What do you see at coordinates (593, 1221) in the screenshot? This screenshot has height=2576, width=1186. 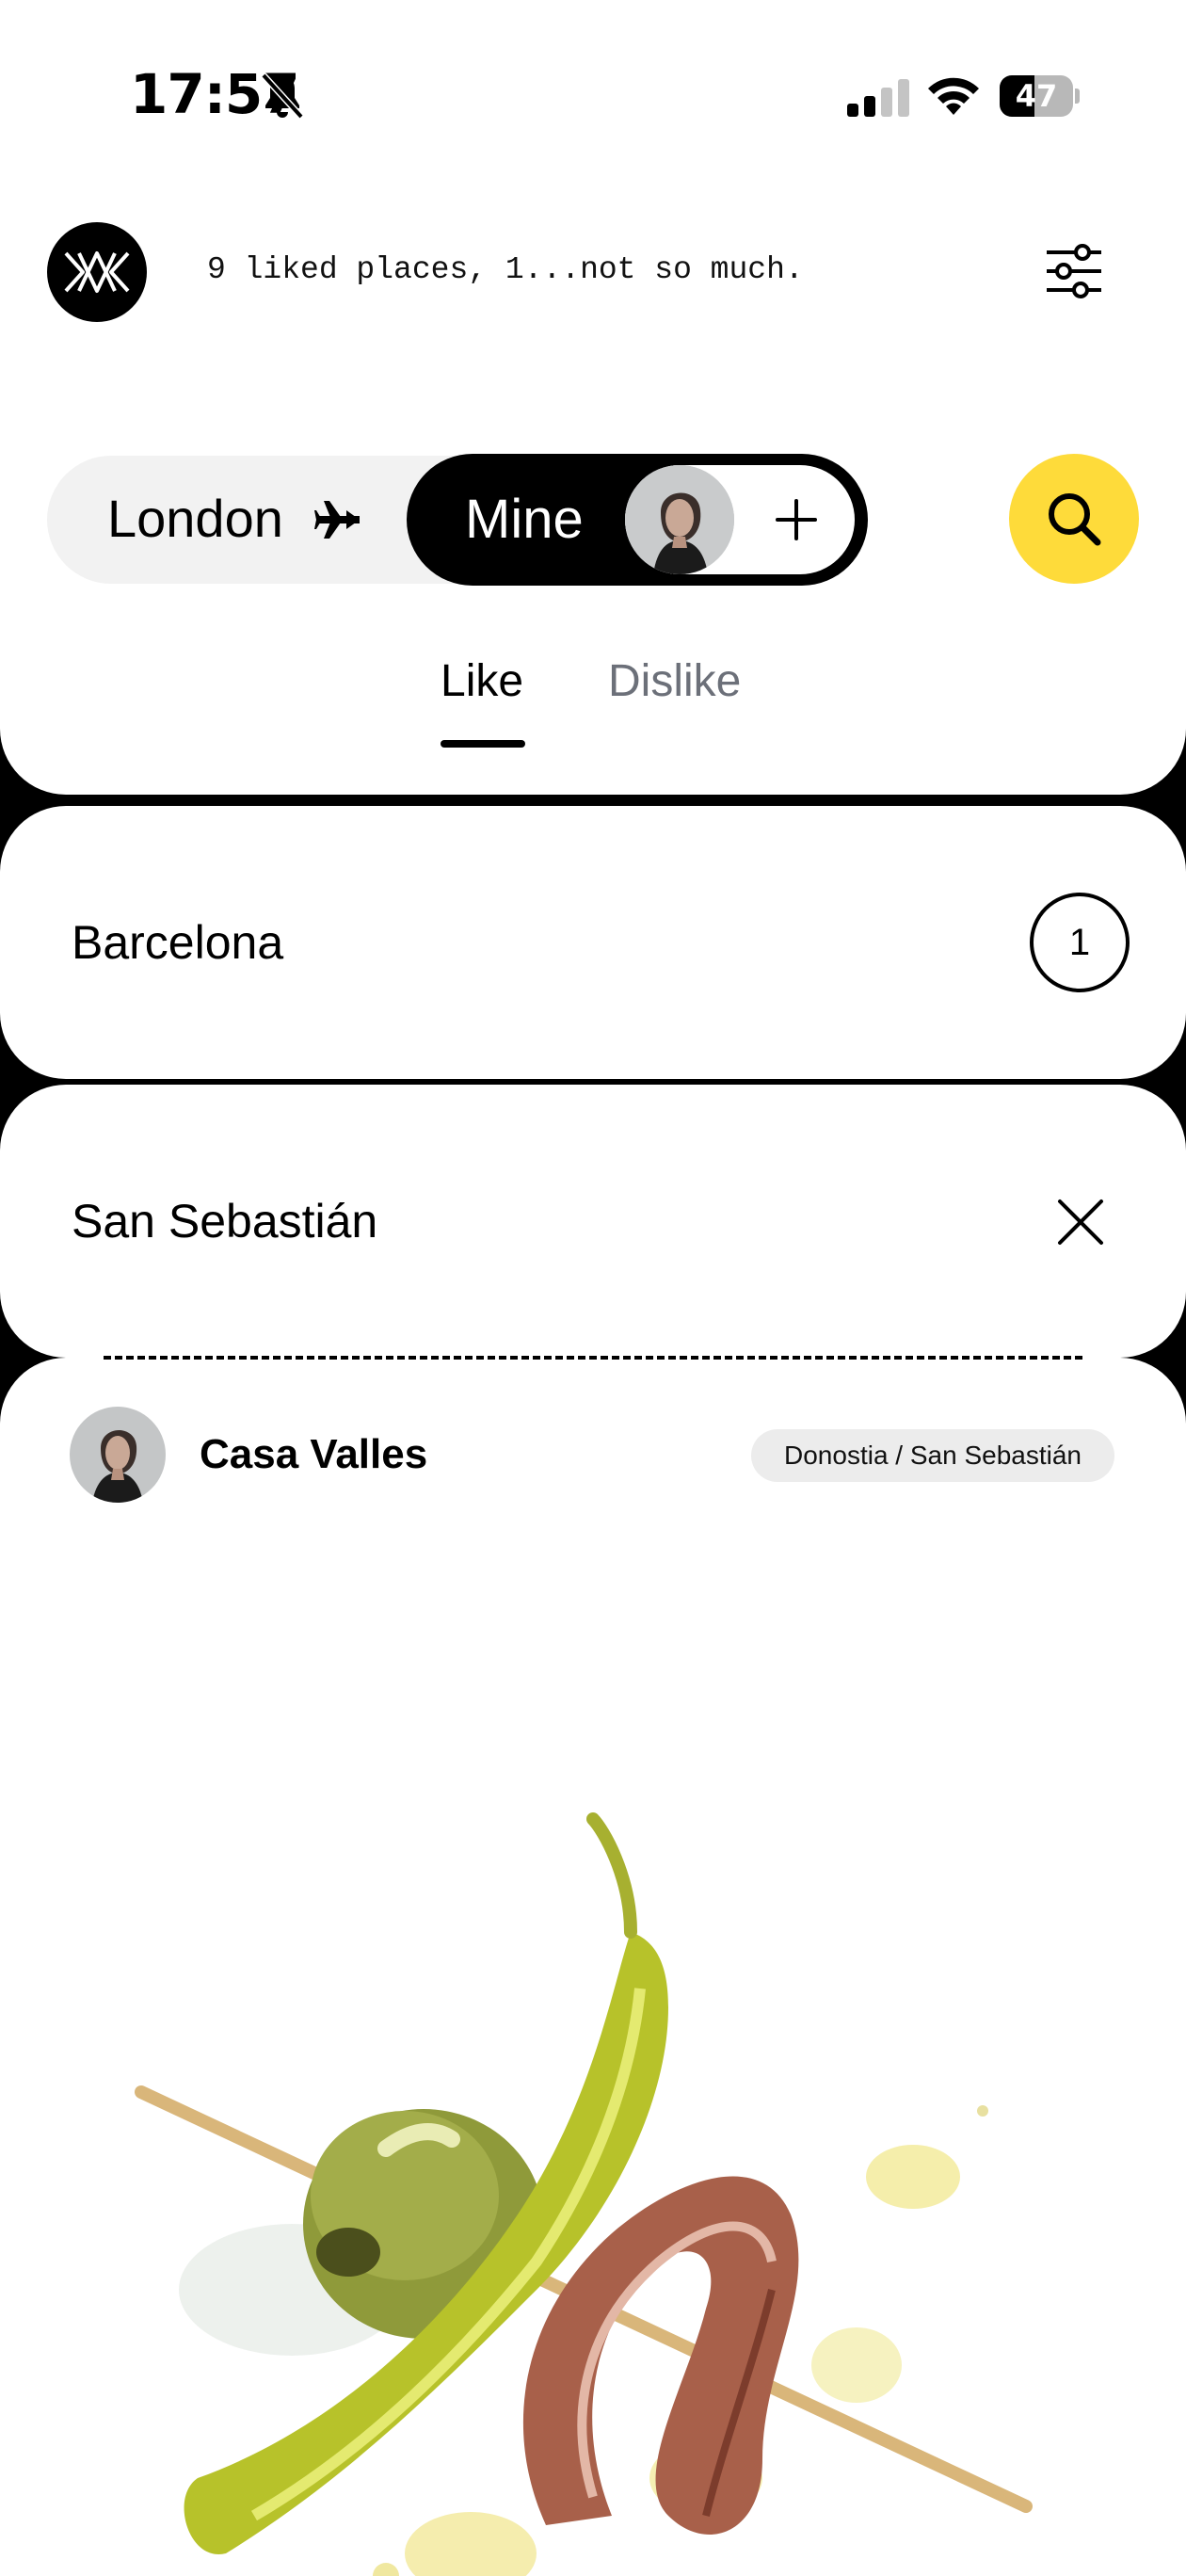 I see `city-card-san-sebastian: San Sebastián` at bounding box center [593, 1221].